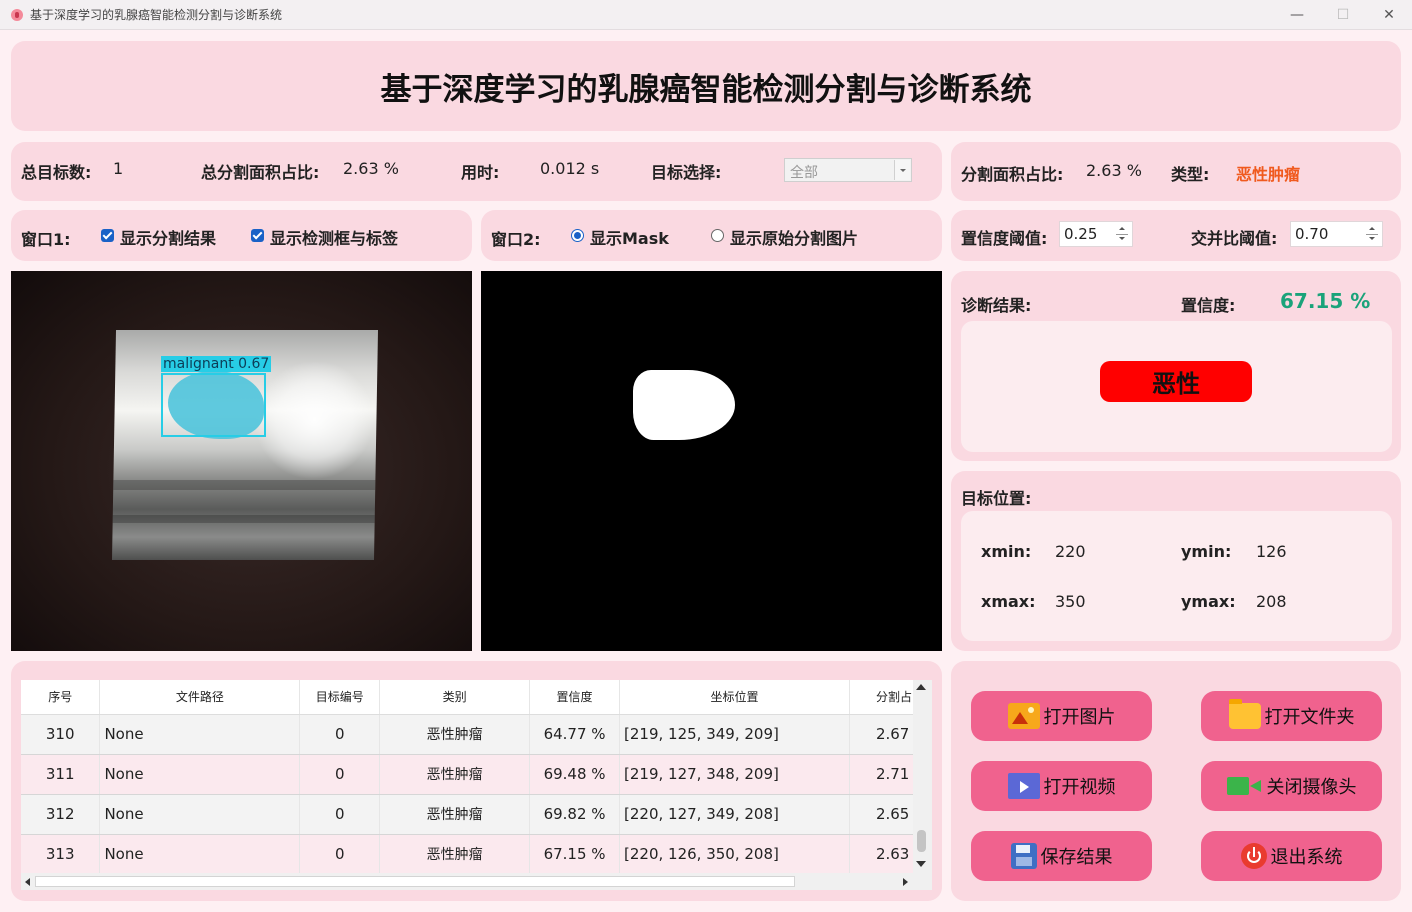 The height and width of the screenshot is (912, 1412). What do you see at coordinates (575, 734) in the screenshot?
I see `cell-confidence: 64.77 %` at bounding box center [575, 734].